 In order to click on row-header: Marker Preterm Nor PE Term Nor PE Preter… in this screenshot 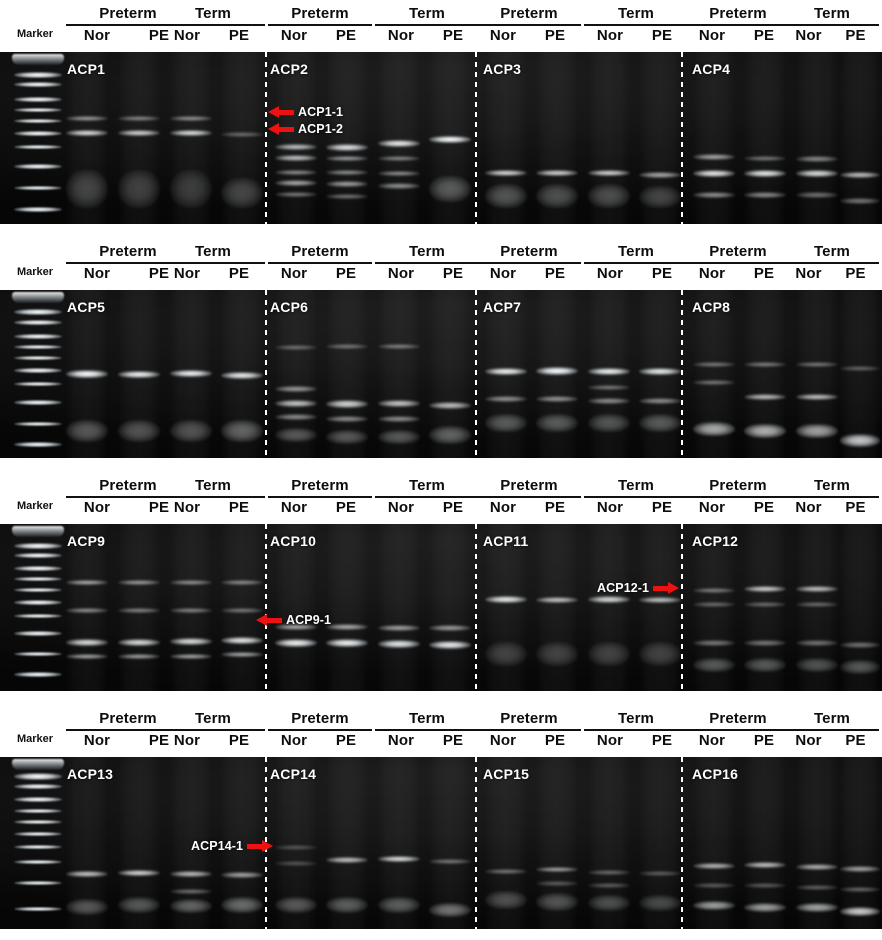, I will do `click(441, 26)`.